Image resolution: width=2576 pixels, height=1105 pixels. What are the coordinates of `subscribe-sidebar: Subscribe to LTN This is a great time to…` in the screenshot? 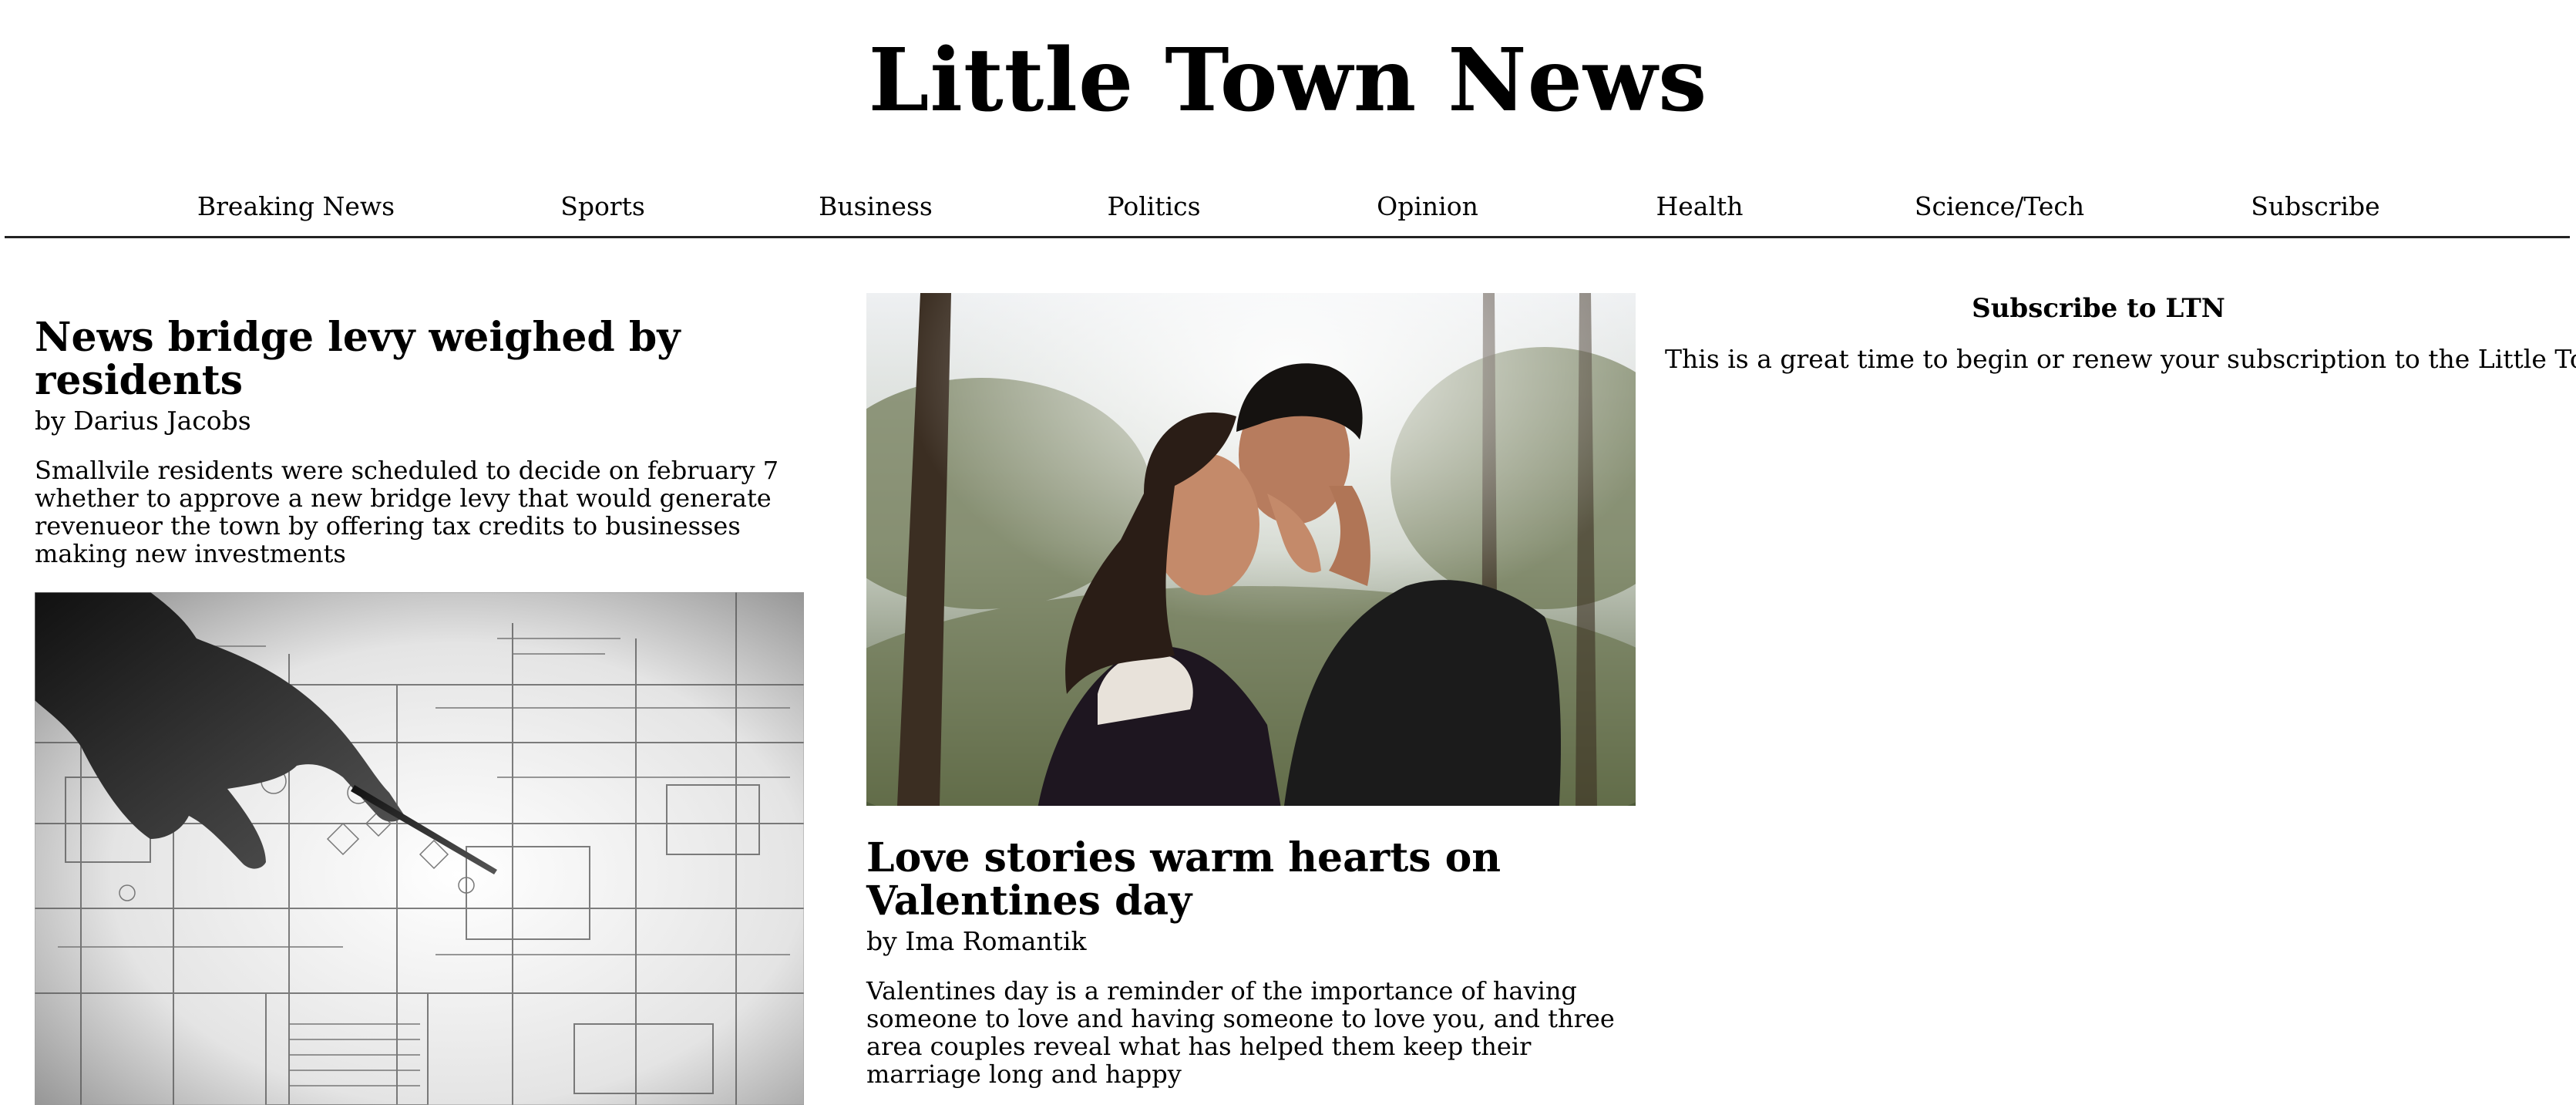 It's located at (2120, 334).